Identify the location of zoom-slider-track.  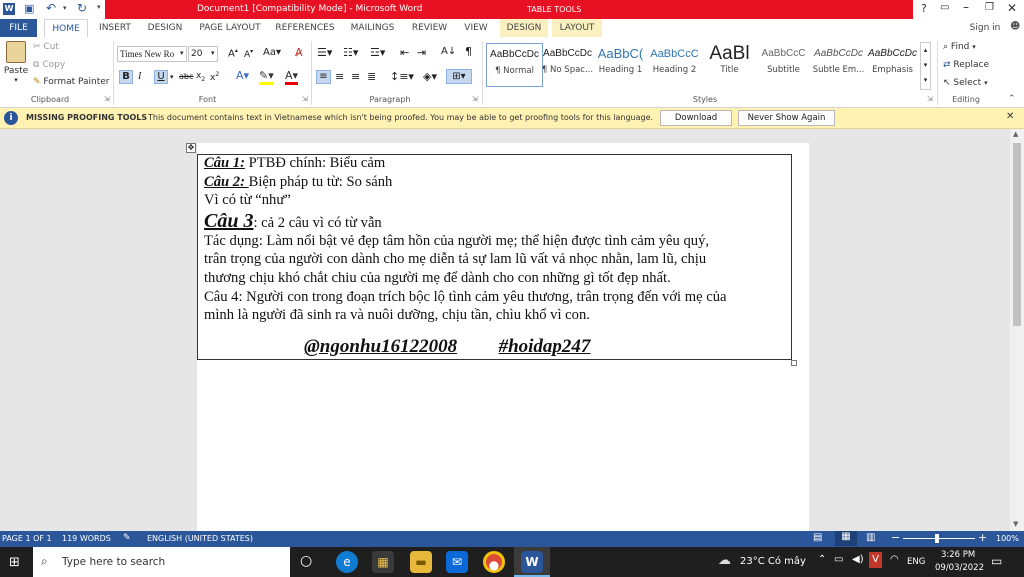
(939, 538).